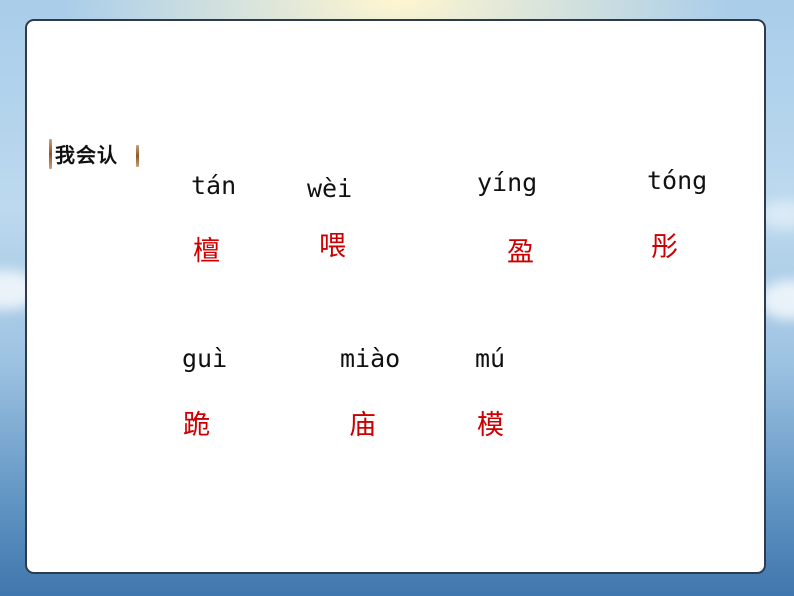 This screenshot has height=596, width=794. Describe the element at coordinates (490, 358) in the screenshot. I see `pinyin-mu: mú` at that location.